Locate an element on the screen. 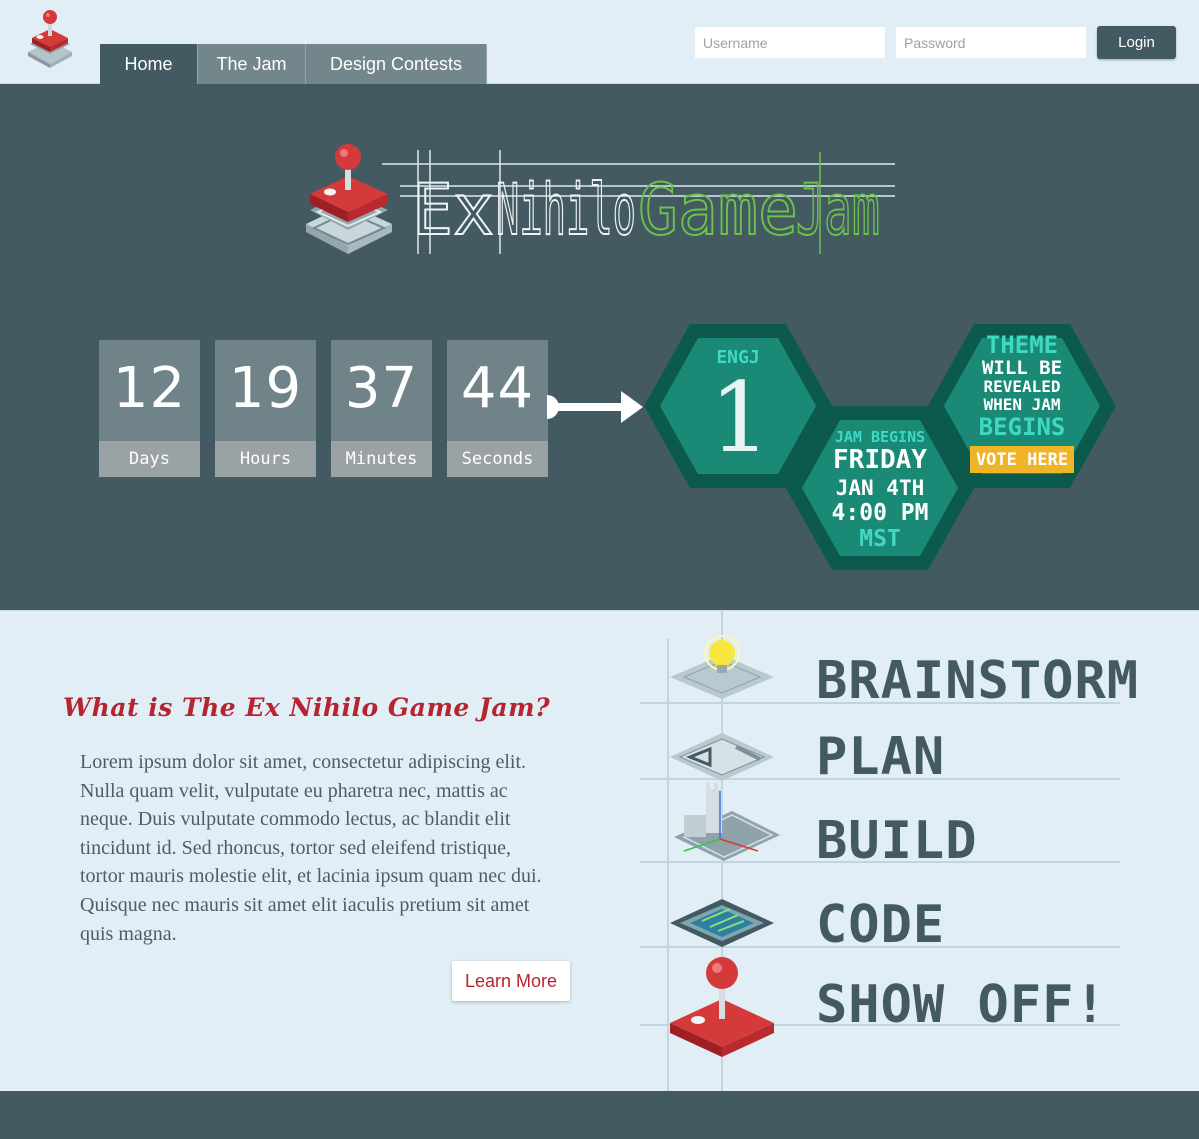  blueprint-plan-icon is located at coordinates (722, 757).